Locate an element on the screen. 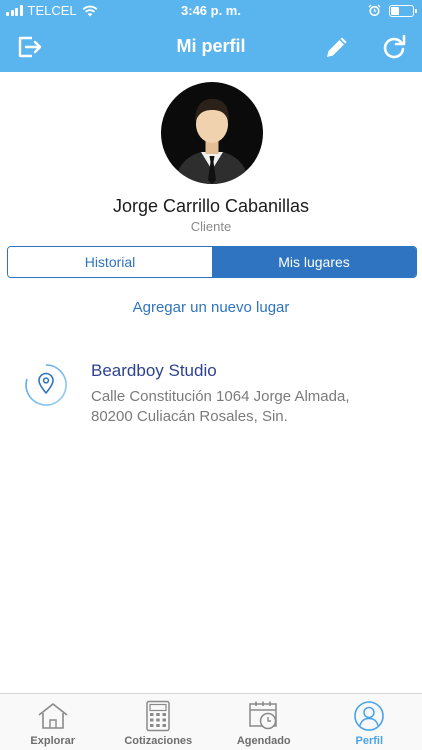  profile-role: Cliente is located at coordinates (211, 226).